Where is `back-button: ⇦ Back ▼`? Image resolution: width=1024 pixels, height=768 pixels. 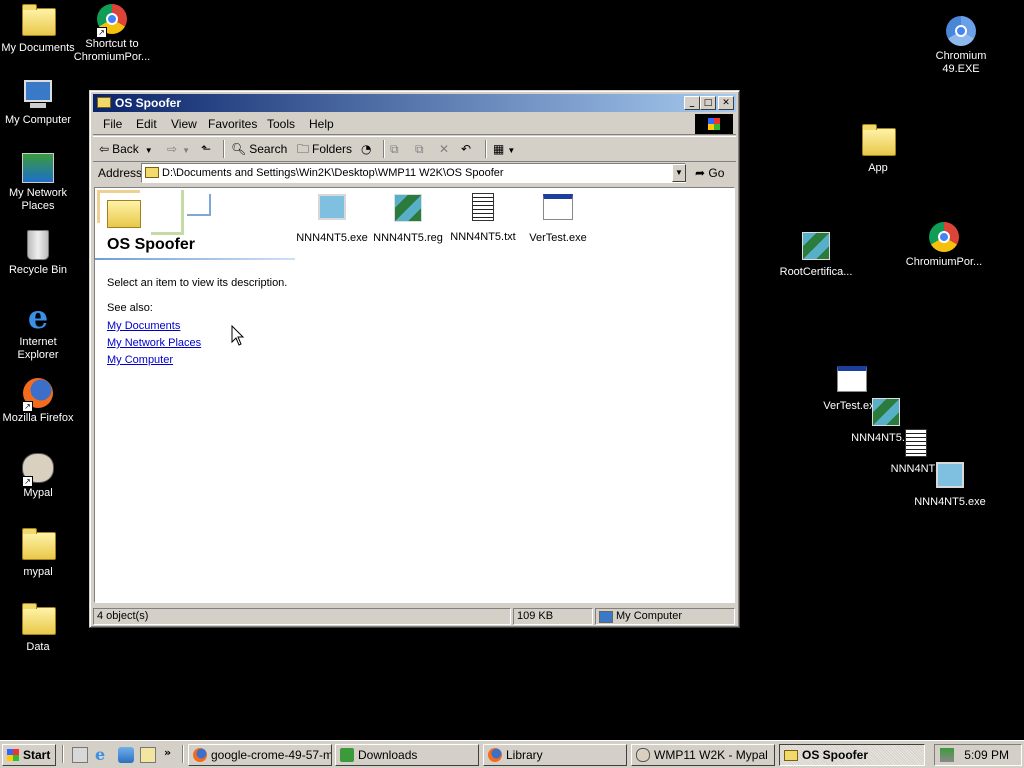 back-button: ⇦ Back ▼ is located at coordinates (126, 150).